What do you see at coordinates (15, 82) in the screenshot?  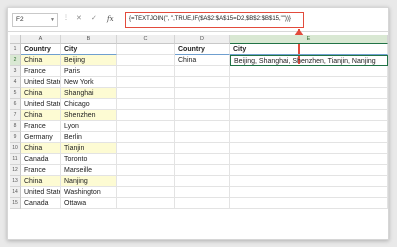 I see `row-header: 4` at bounding box center [15, 82].